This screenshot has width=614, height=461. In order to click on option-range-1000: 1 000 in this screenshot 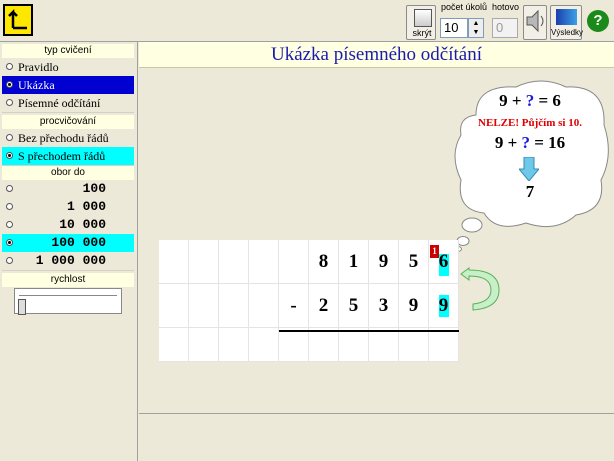, I will do `click(68, 207)`.